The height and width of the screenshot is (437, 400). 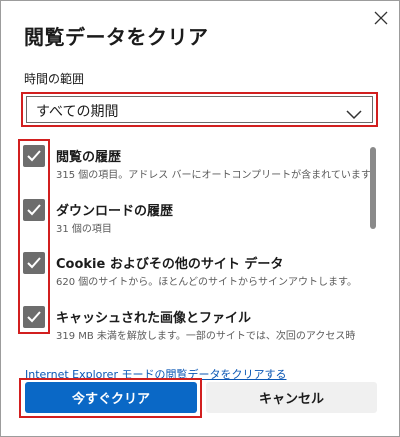 I want to click on checkbox-download-history, so click(x=34, y=210).